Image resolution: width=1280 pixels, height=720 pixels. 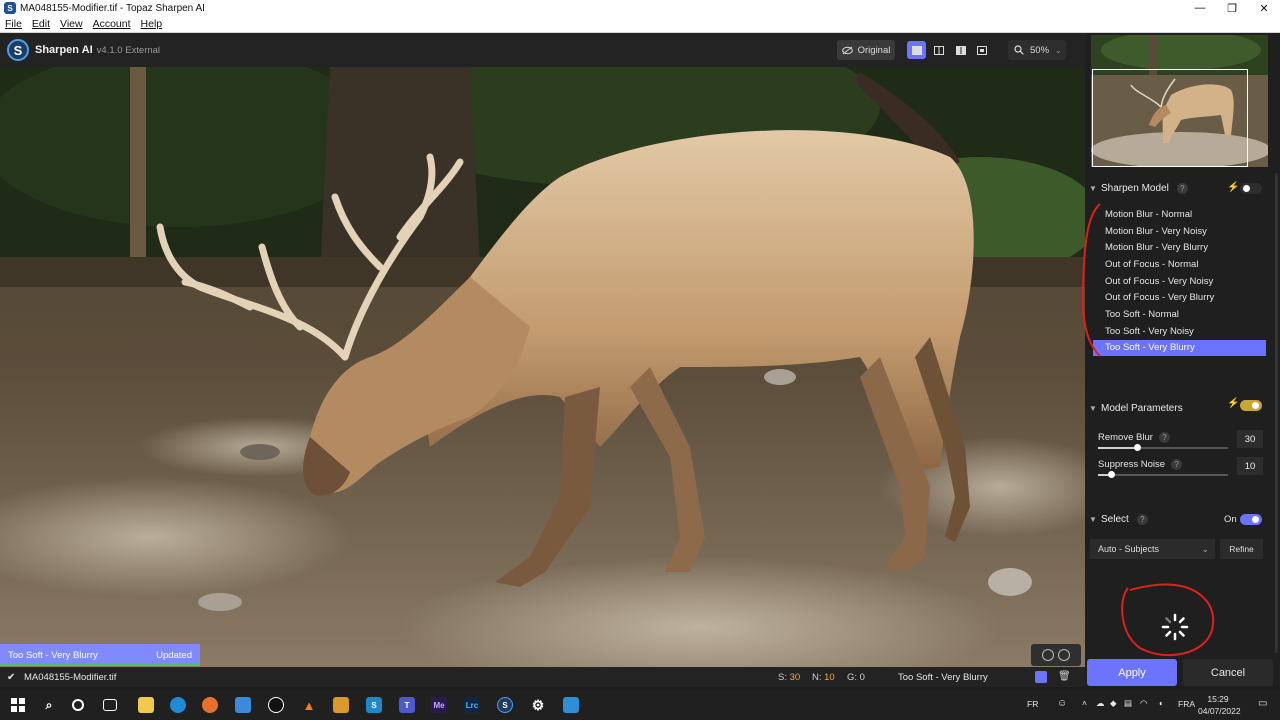 I want to click on model-item: Motion Blur - Normal, so click(x=1179, y=214).